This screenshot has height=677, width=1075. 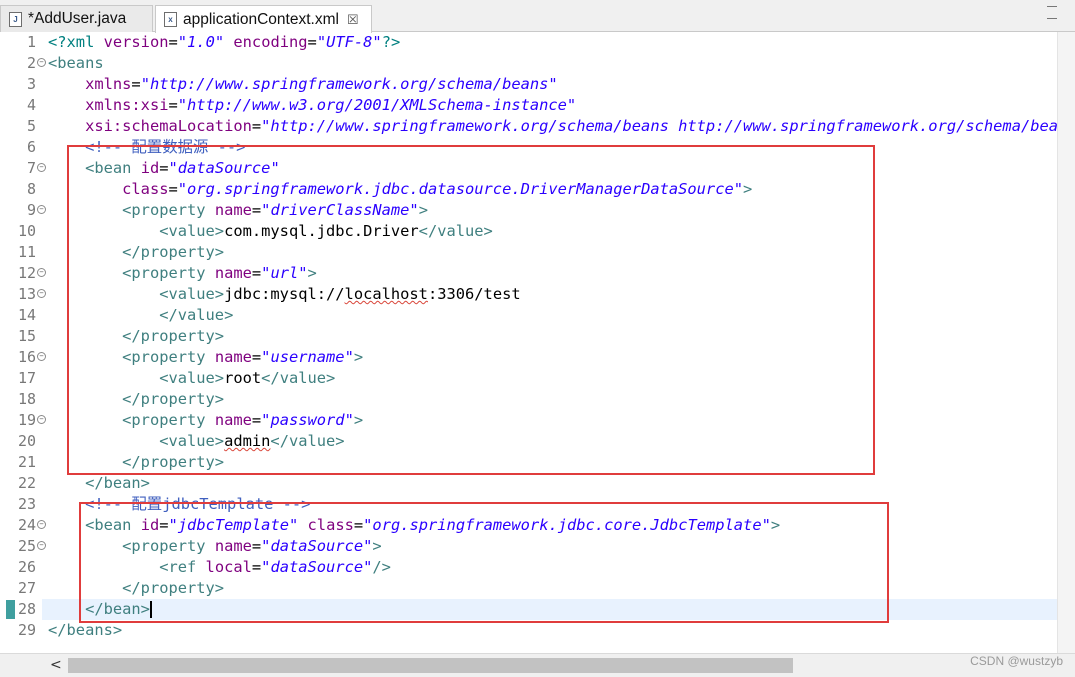 What do you see at coordinates (31, 126) in the screenshot?
I see `line-number: 5` at bounding box center [31, 126].